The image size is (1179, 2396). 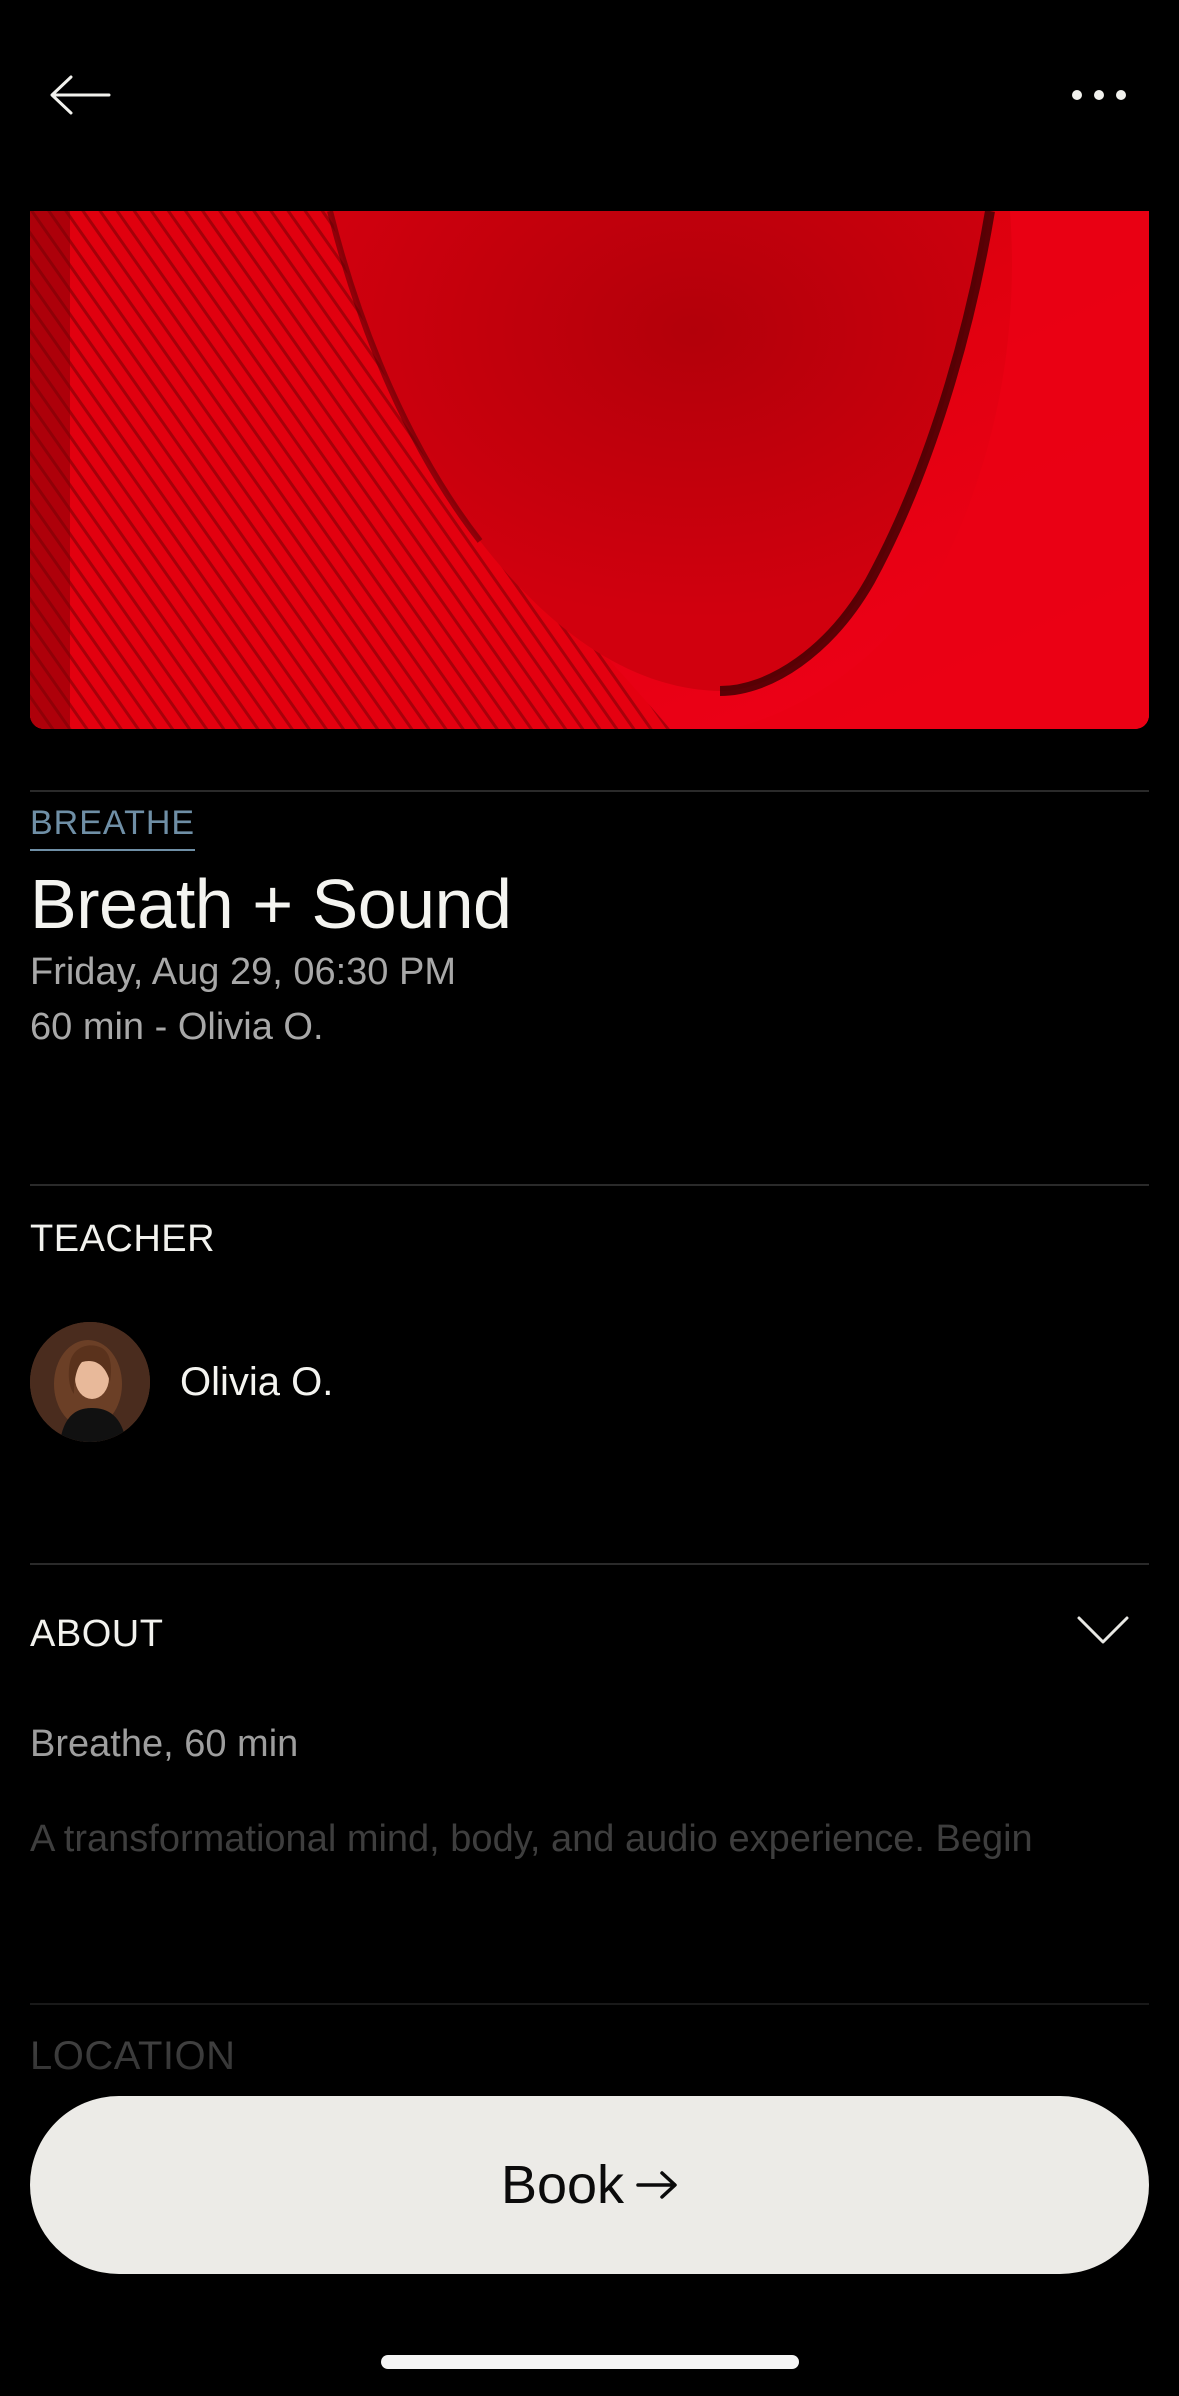 I want to click on location-section-label: LOCATION, so click(x=133, y=2056).